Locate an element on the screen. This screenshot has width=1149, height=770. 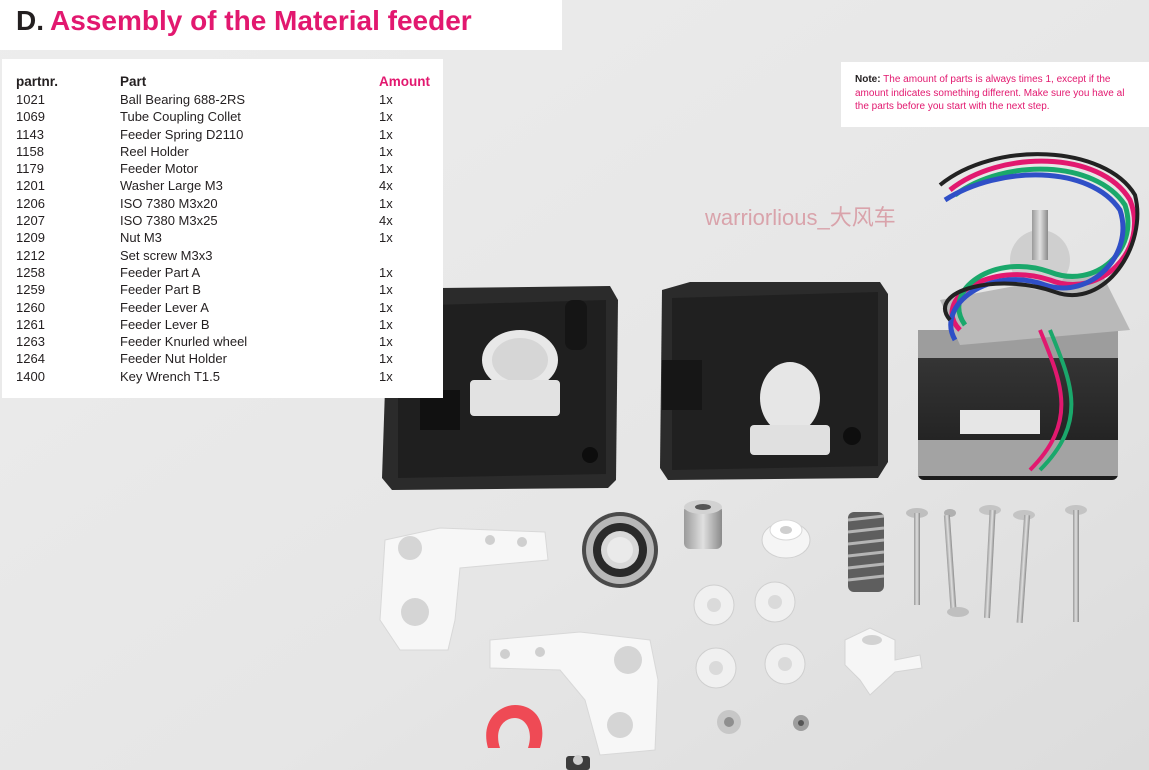
cell-partnr: 1021 is located at coordinates (30, 99).